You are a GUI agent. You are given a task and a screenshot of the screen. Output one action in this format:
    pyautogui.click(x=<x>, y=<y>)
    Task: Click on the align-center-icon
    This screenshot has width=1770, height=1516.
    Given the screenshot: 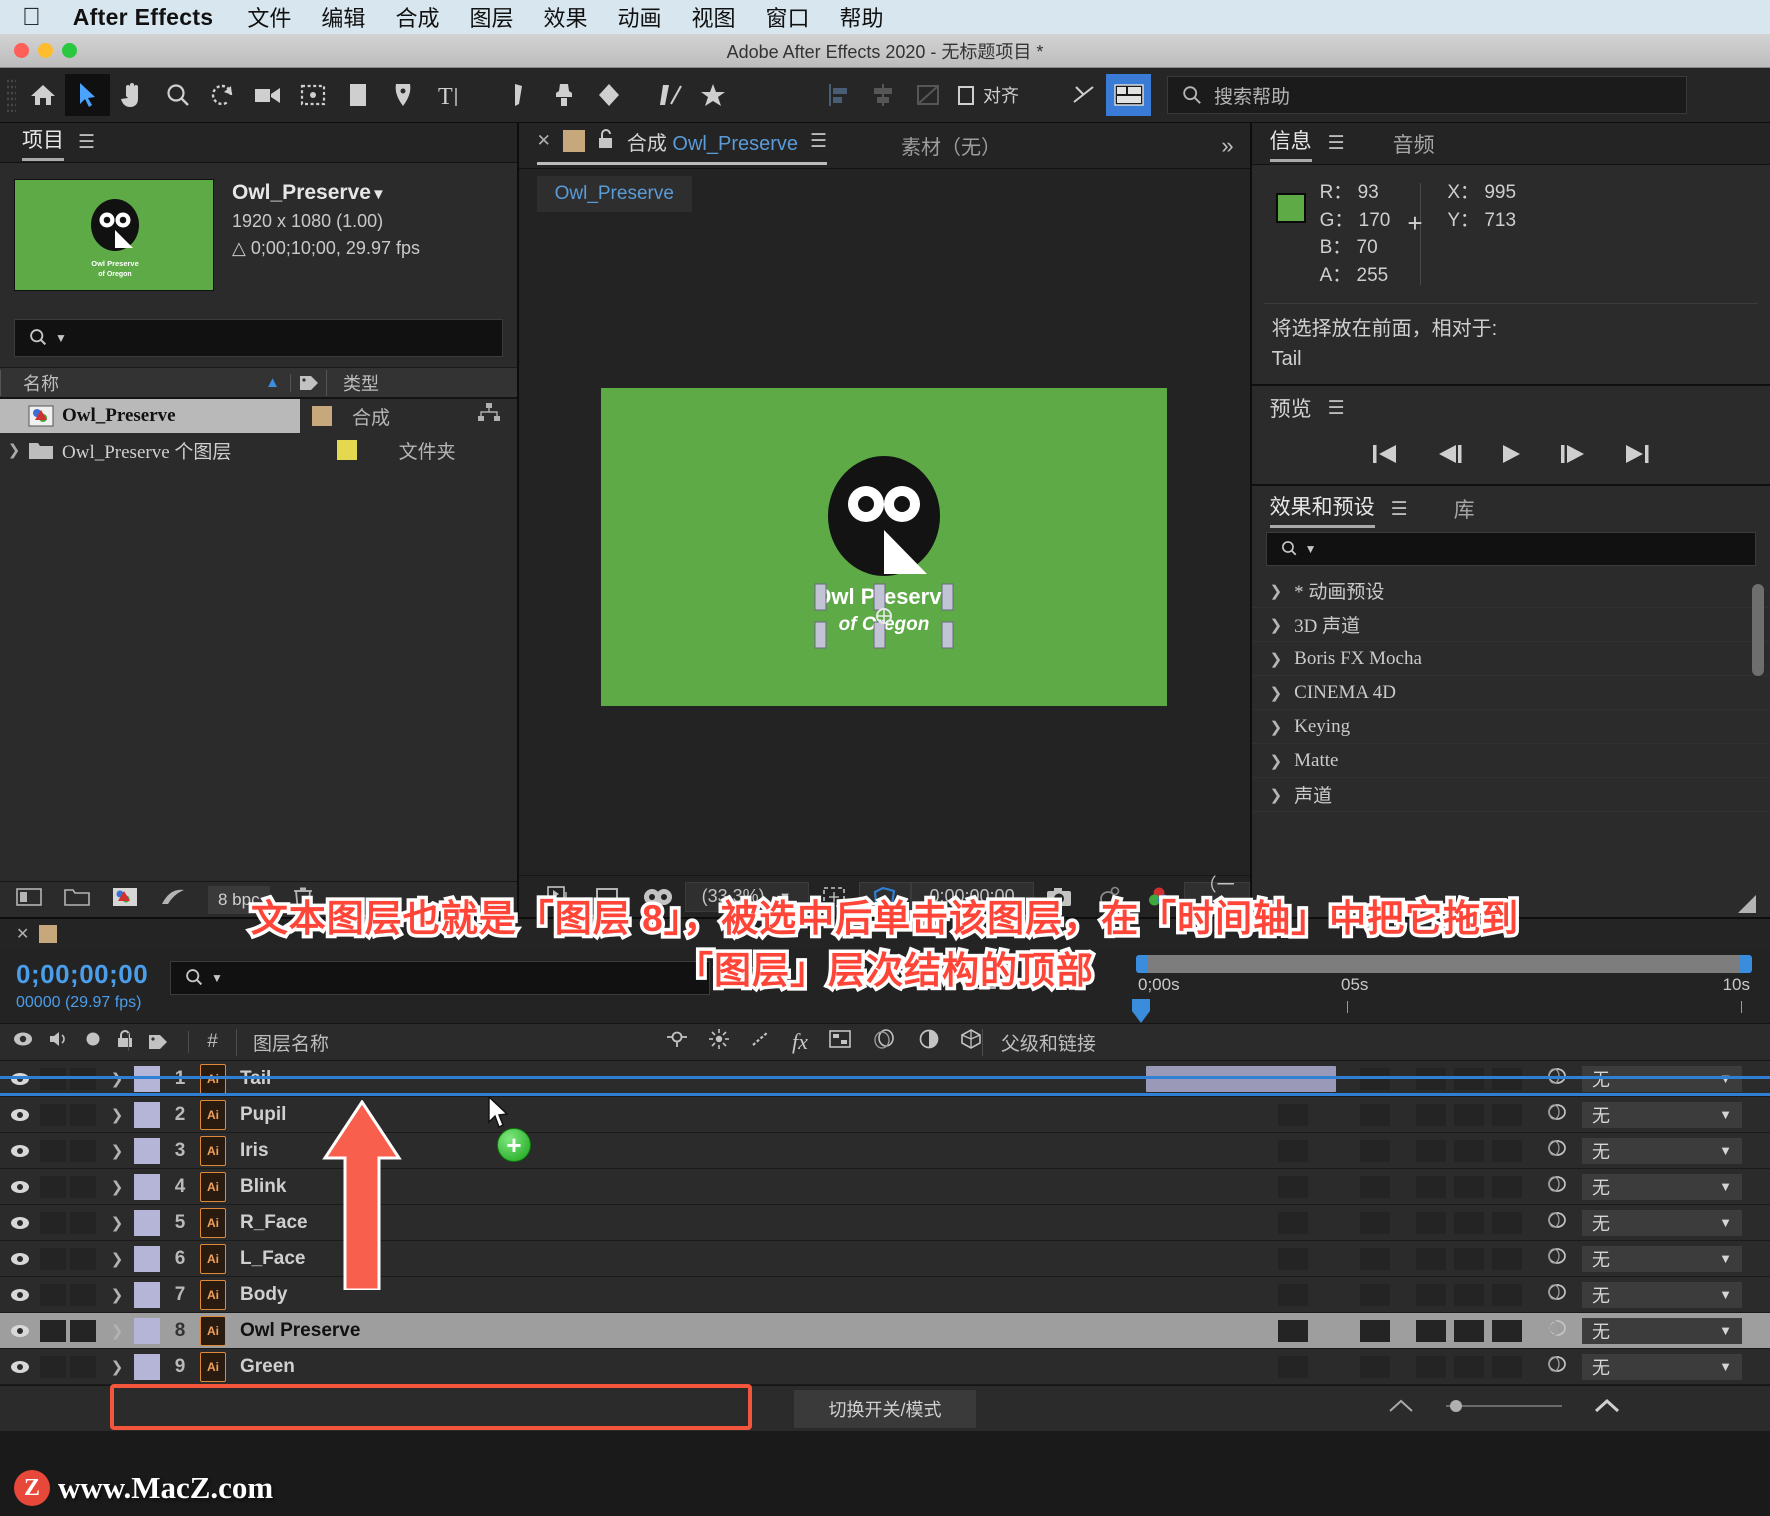 What is the action you would take?
    pyautogui.click(x=882, y=95)
    